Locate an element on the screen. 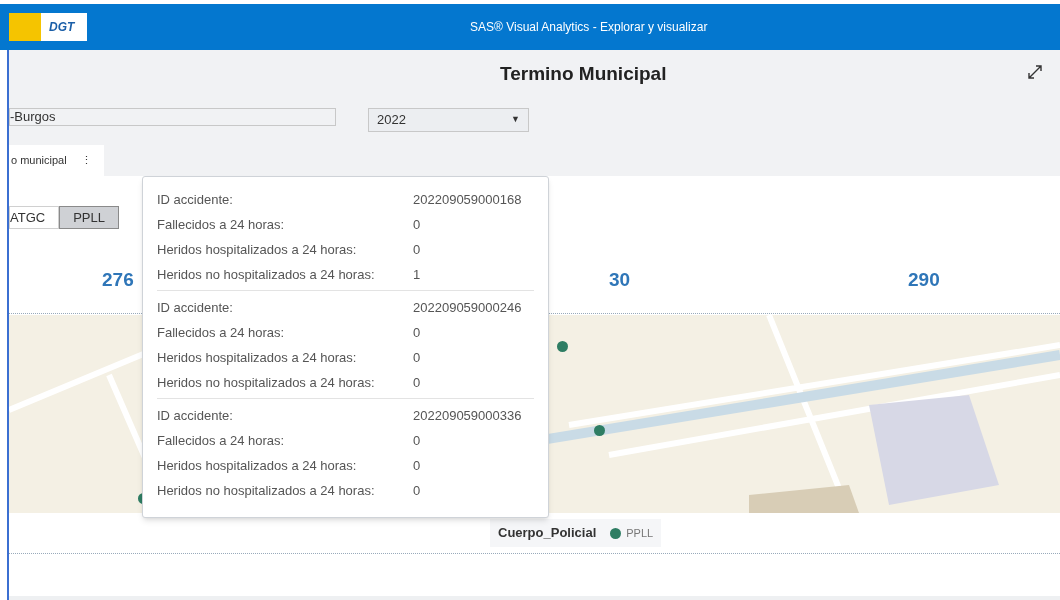 Image resolution: width=1060 pixels, height=600 pixels. tooltip-value: 1 is located at coordinates (417, 274).